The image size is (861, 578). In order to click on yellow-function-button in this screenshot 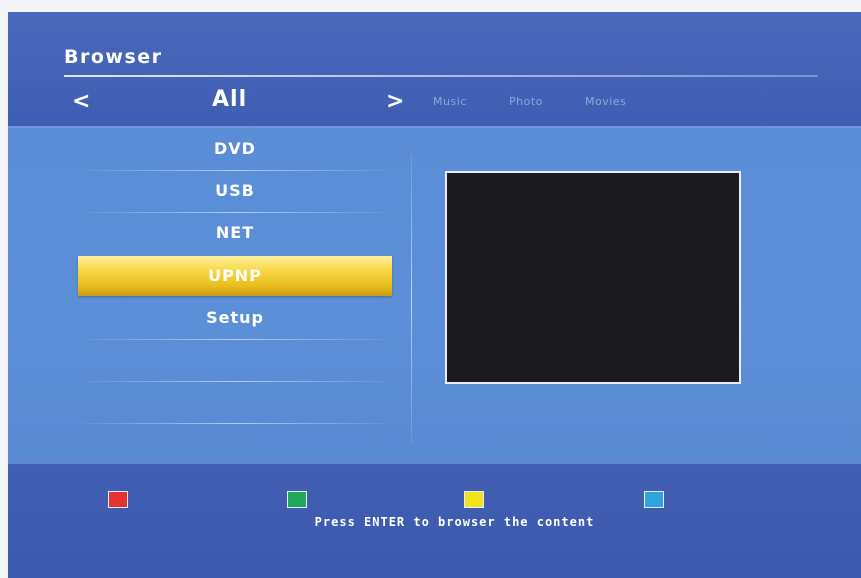, I will do `click(474, 499)`.